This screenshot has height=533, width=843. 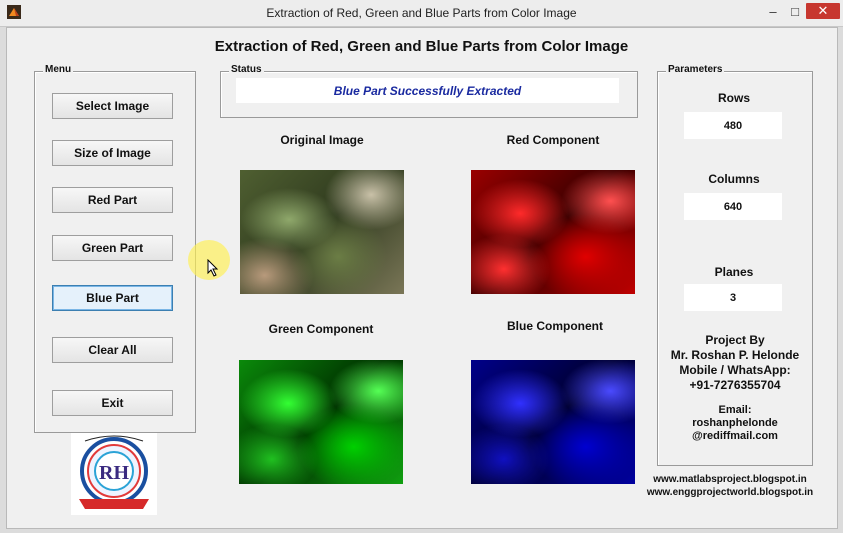 What do you see at coordinates (112, 403) in the screenshot?
I see `exit-button: Exit` at bounding box center [112, 403].